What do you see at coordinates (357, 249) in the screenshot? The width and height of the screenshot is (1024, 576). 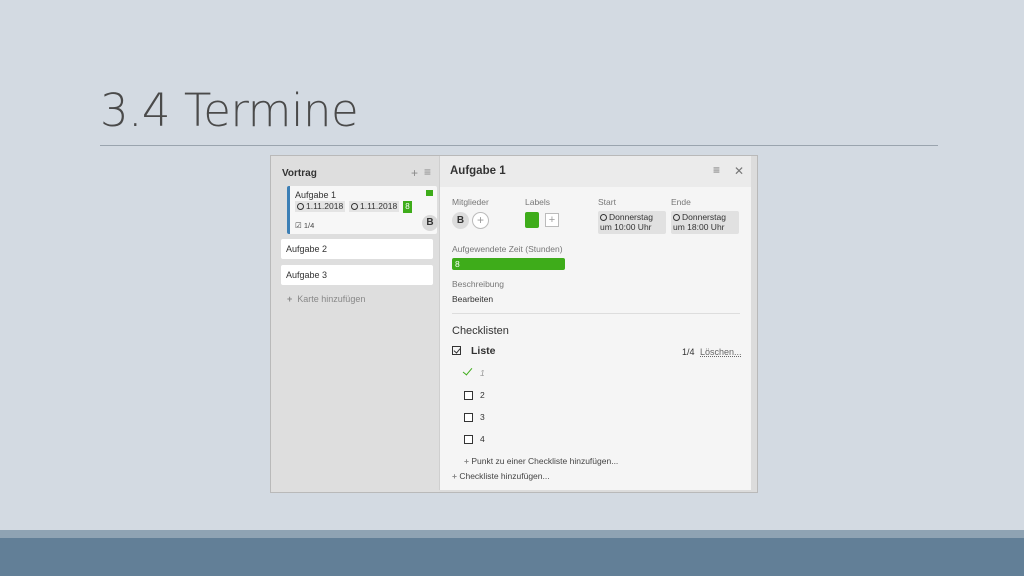 I see `card-aufgabe-2: Aufgabe 2` at bounding box center [357, 249].